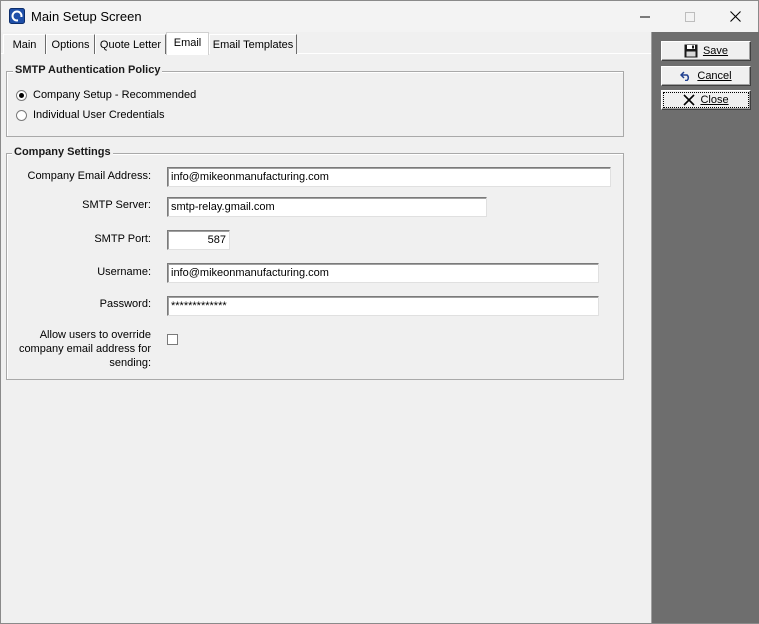  I want to click on save-button: Save, so click(706, 51).